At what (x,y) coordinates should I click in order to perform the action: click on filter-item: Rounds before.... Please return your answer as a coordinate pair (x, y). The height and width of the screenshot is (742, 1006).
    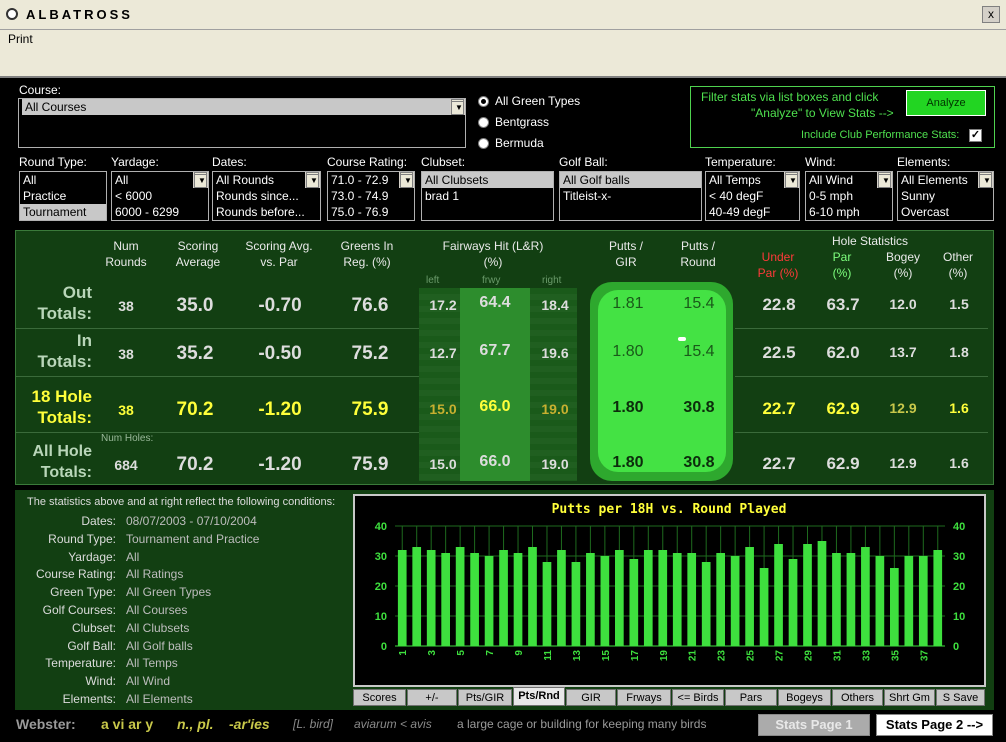
    Looking at the image, I should click on (266, 212).